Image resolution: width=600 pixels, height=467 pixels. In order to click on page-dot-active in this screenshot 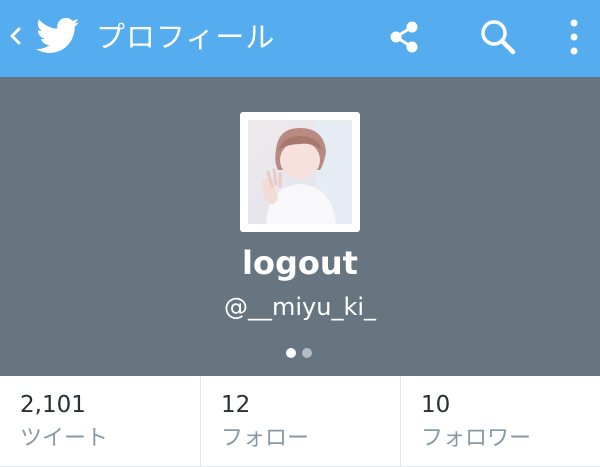, I will do `click(291, 353)`.